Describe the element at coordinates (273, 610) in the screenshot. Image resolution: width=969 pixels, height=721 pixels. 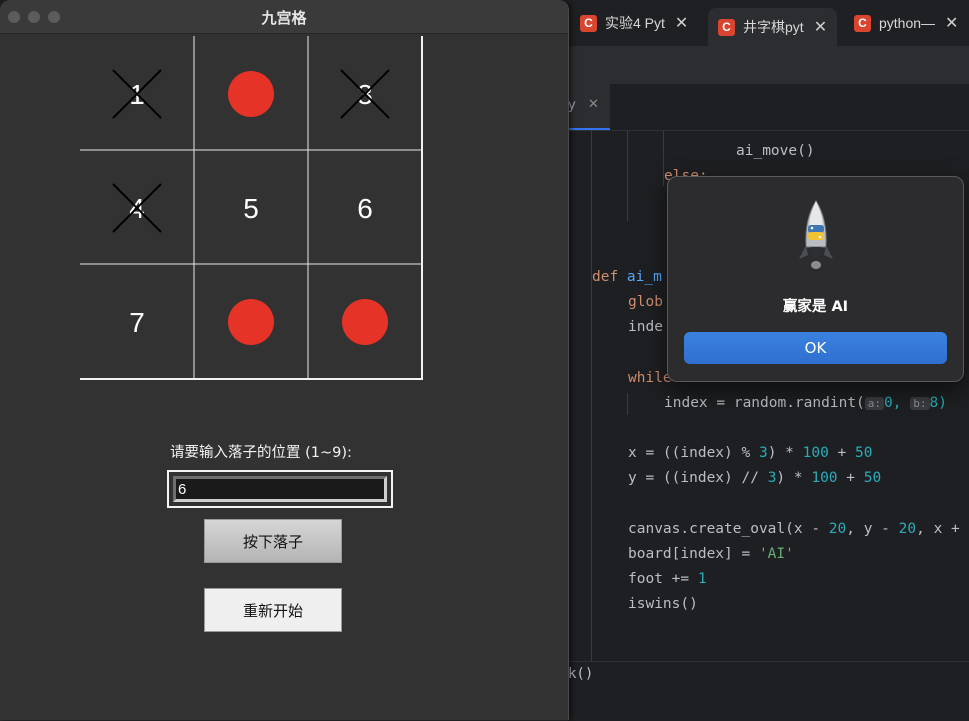
I see `restart-button: 重新开始` at that location.